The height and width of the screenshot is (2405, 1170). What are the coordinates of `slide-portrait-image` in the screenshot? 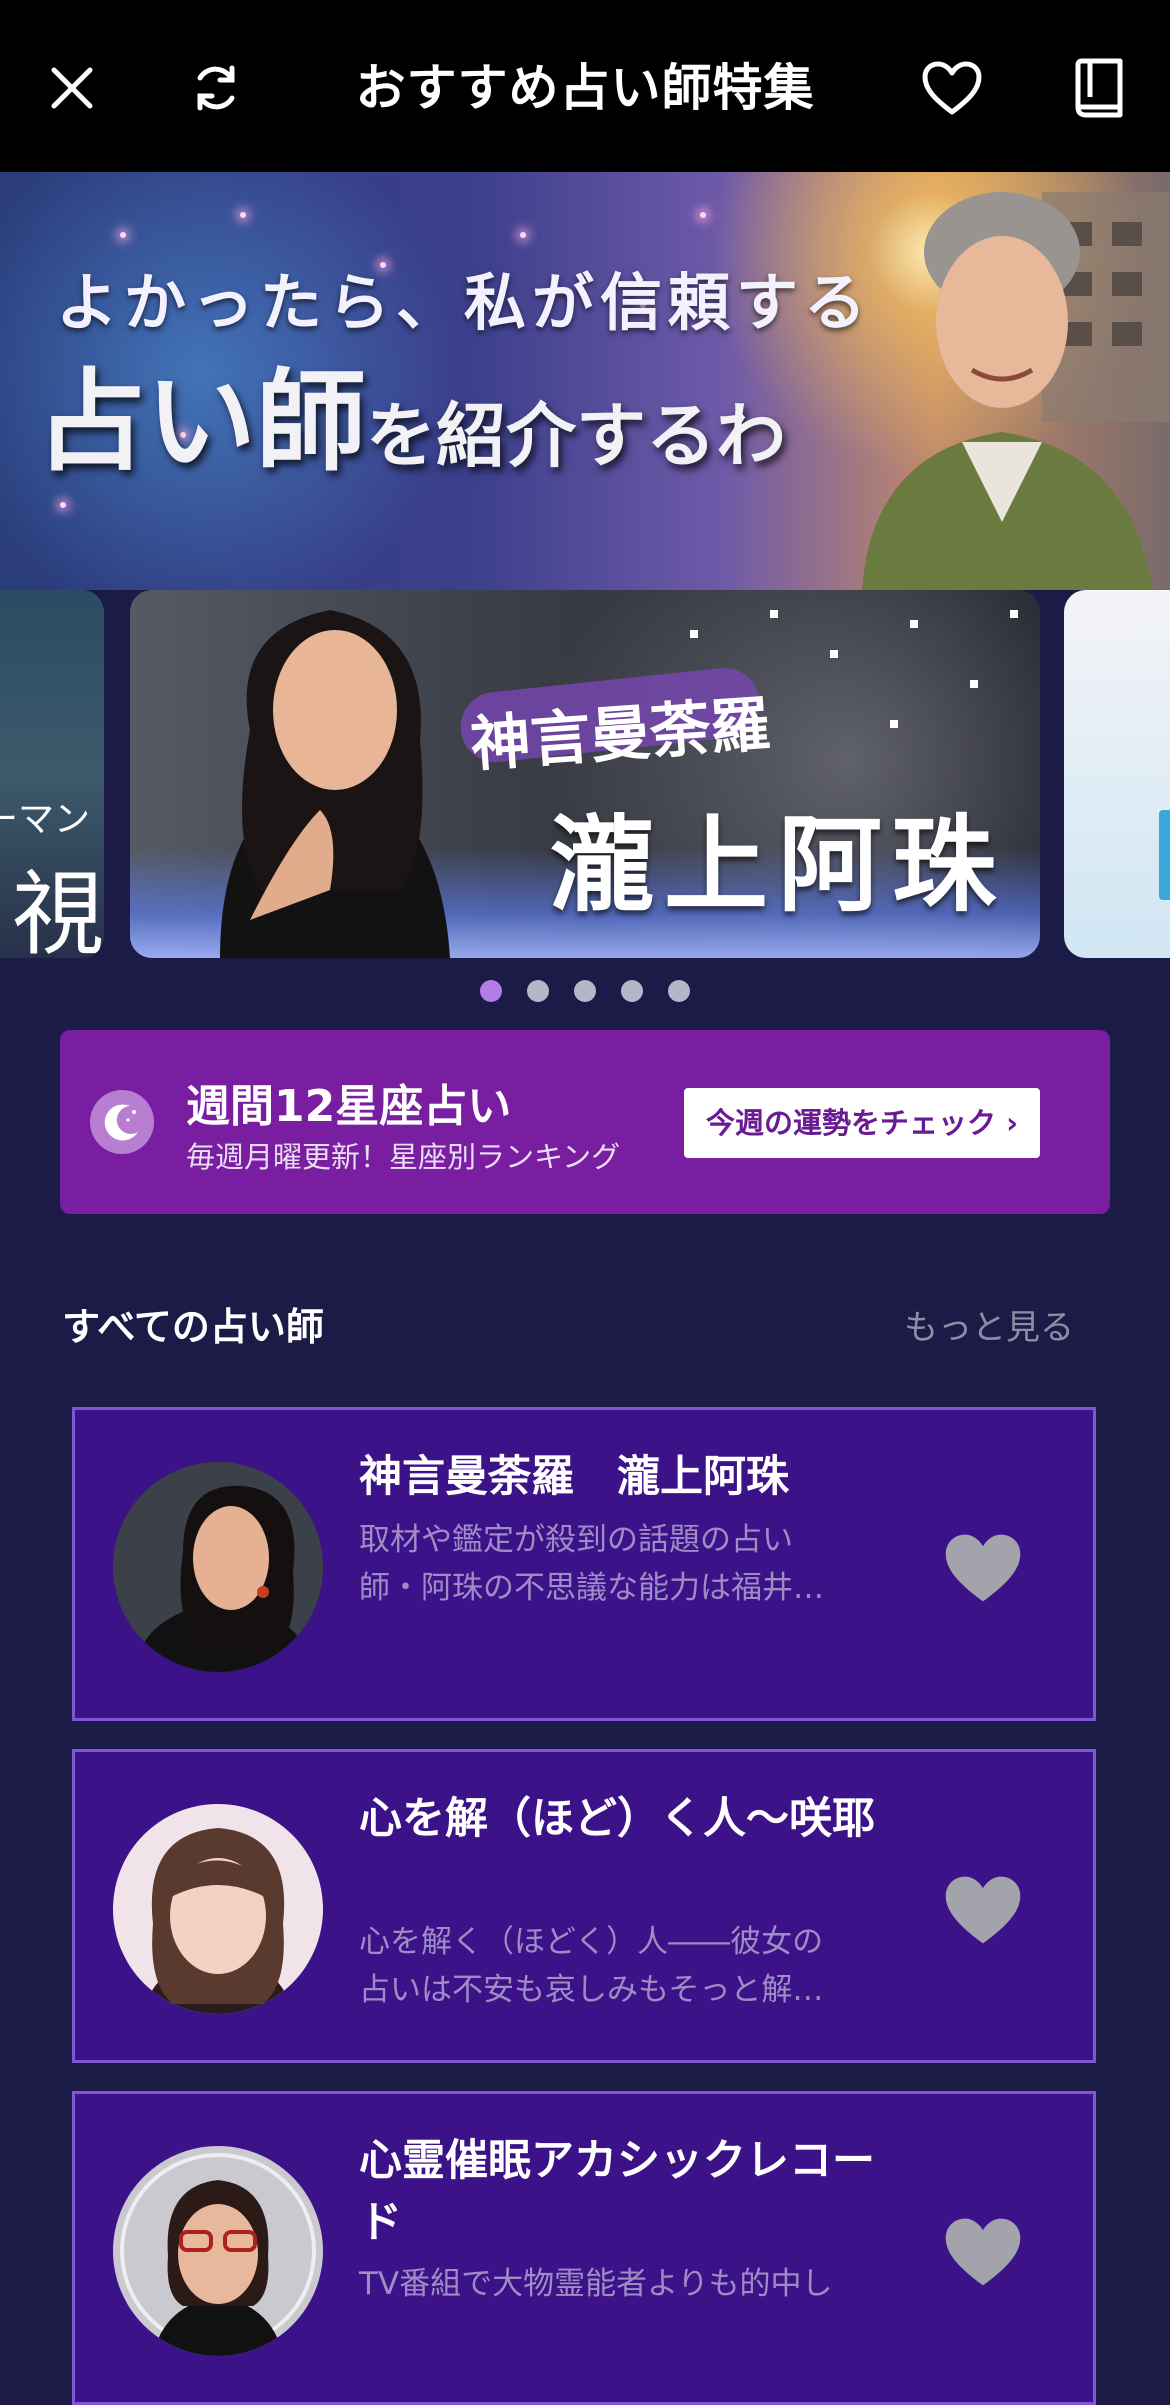 It's located at (335, 784).